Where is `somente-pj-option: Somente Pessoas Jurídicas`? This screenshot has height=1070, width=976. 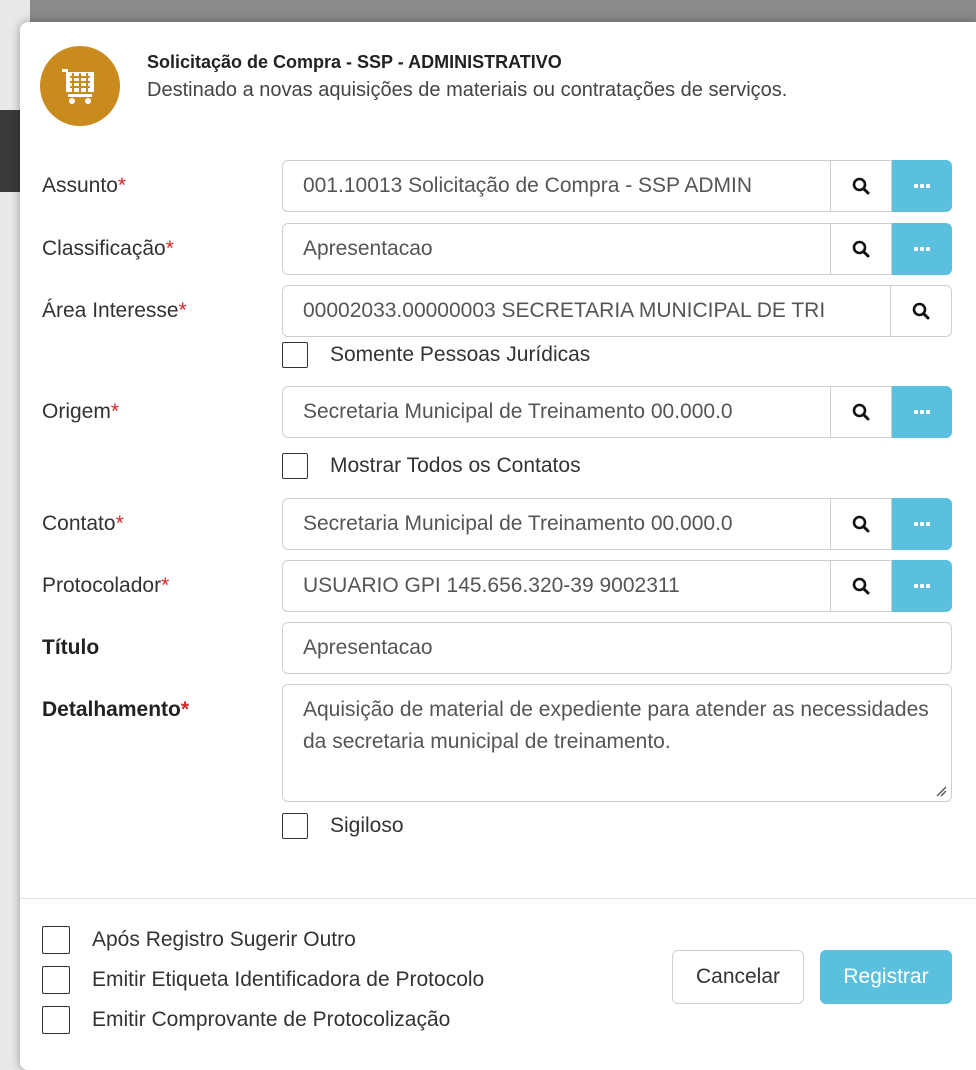
somente-pj-option: Somente Pessoas Jurídicas is located at coordinates (436, 355).